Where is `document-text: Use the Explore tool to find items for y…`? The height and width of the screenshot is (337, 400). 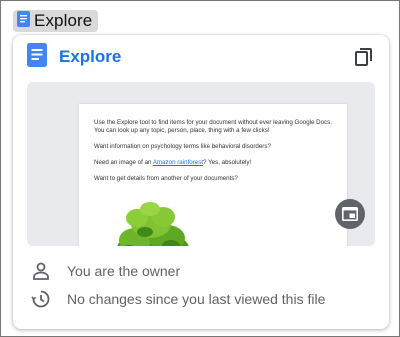 document-text: Use the Explore tool to find items for y… is located at coordinates (216, 155).